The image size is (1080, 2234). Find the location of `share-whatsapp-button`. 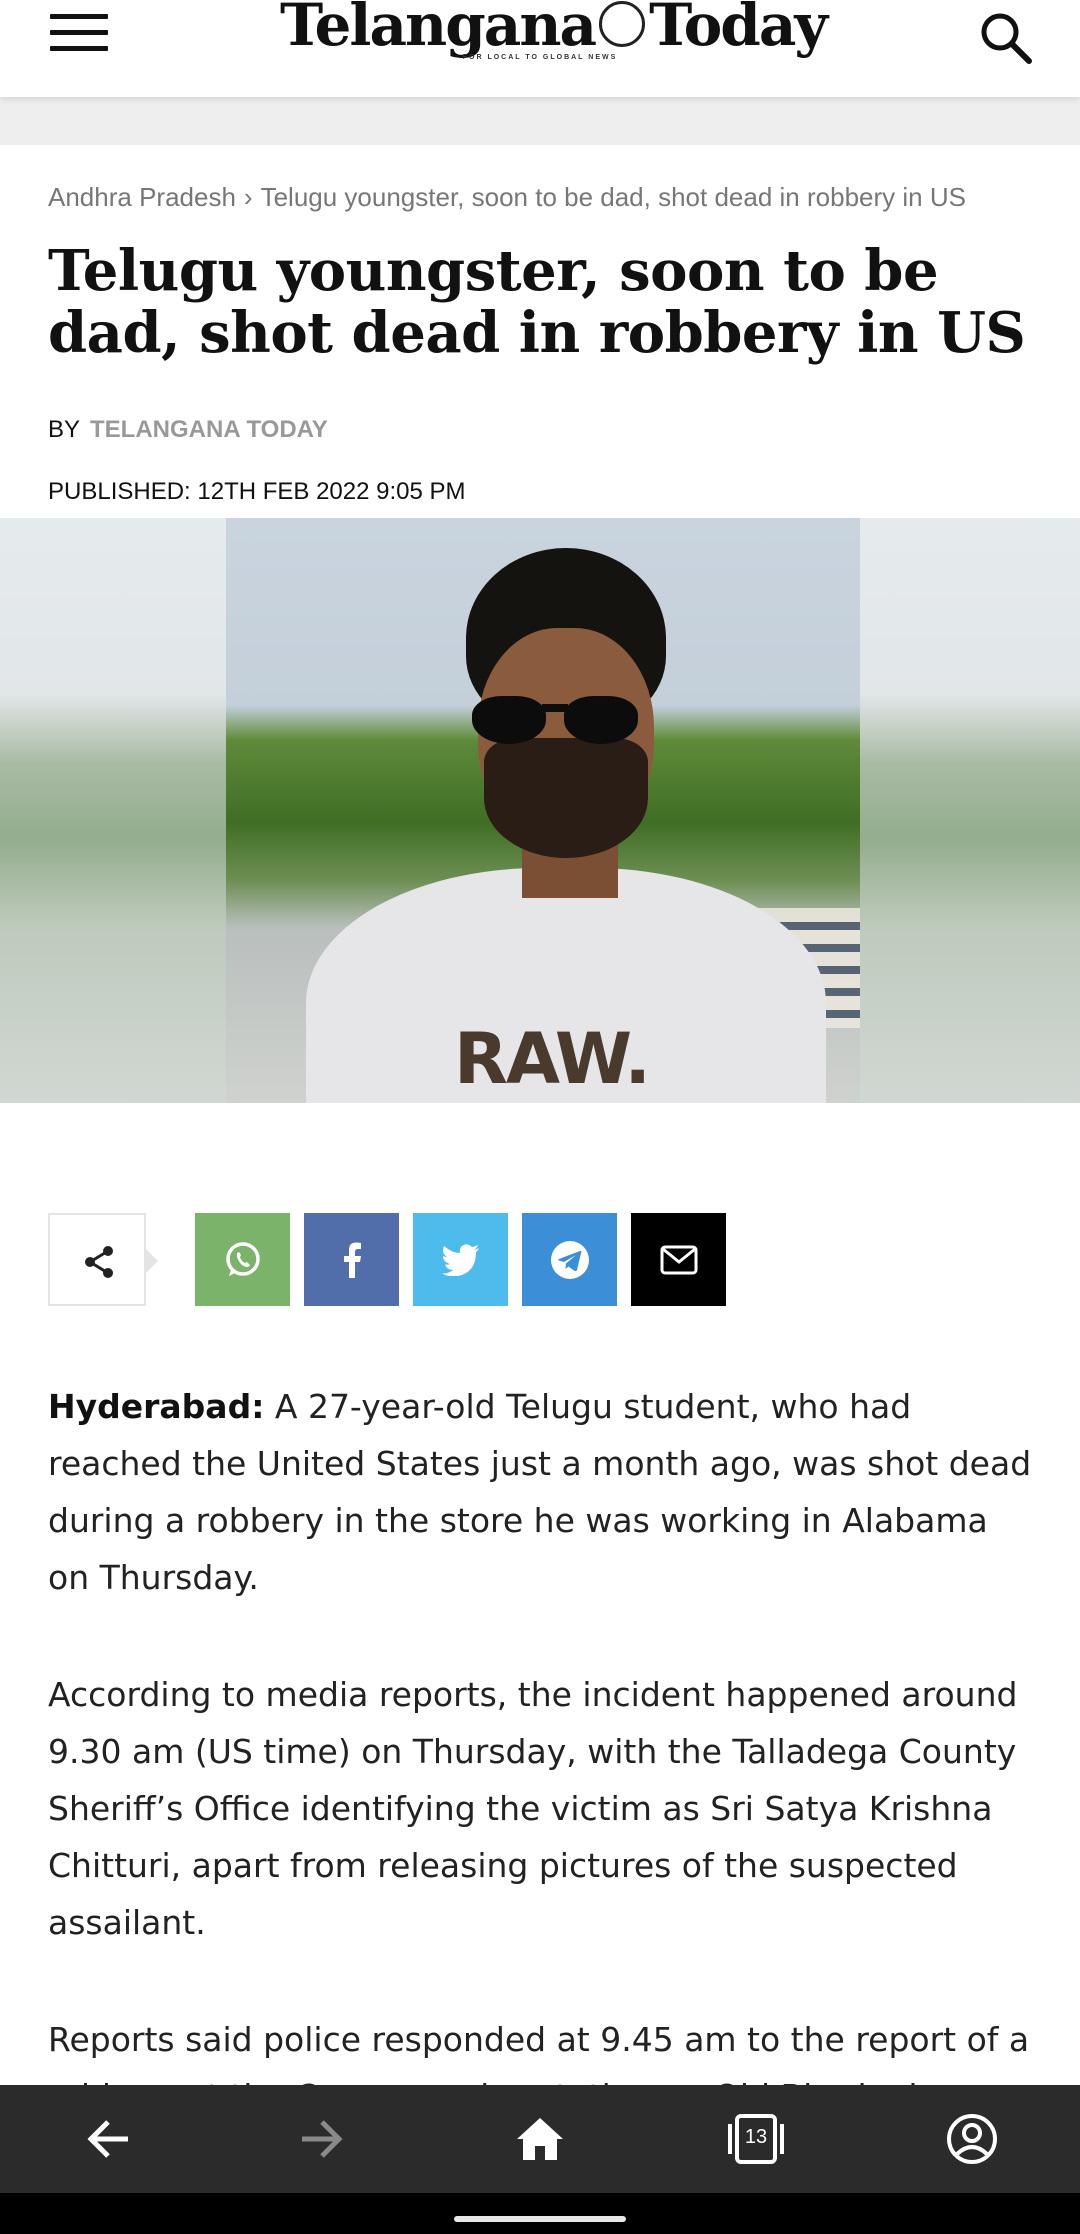

share-whatsapp-button is located at coordinates (242, 1259).